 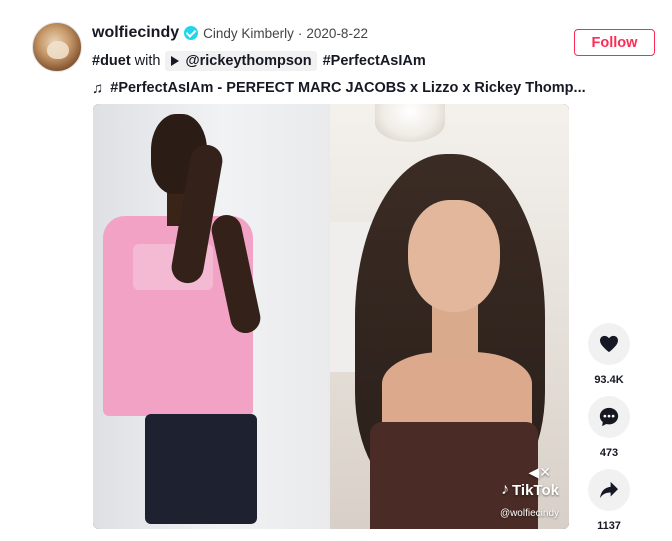 I want to click on tiktok-watermark: ♪ TikTok, so click(x=530, y=490).